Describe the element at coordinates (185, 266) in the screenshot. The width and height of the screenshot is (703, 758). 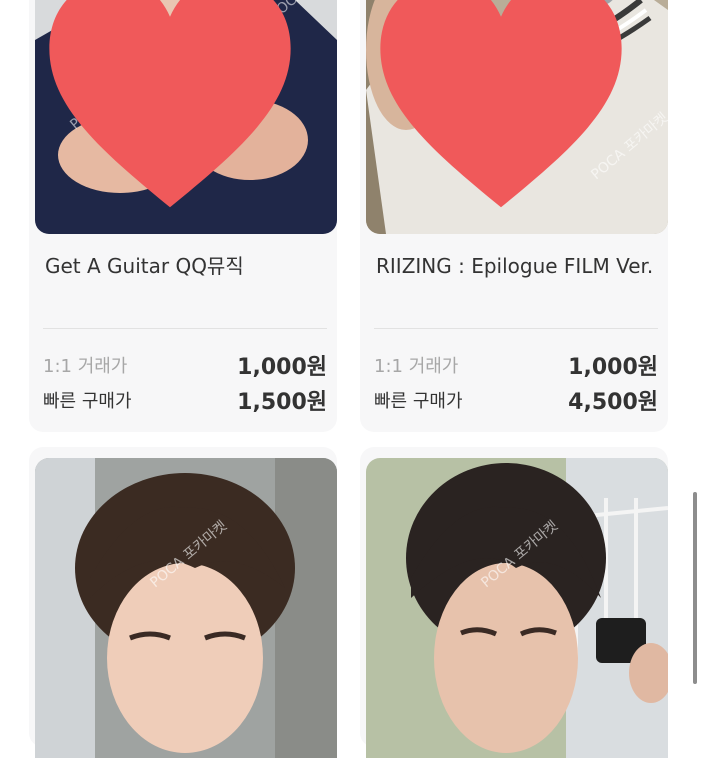
I see `product-title: Get A Guitar QQ뮤직` at that location.